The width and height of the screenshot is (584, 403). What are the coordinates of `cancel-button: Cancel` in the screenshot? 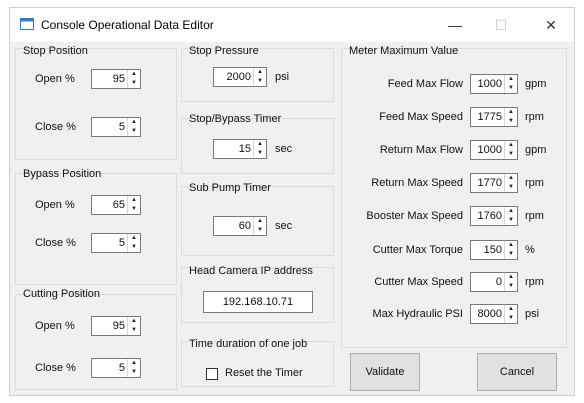 It's located at (517, 372).